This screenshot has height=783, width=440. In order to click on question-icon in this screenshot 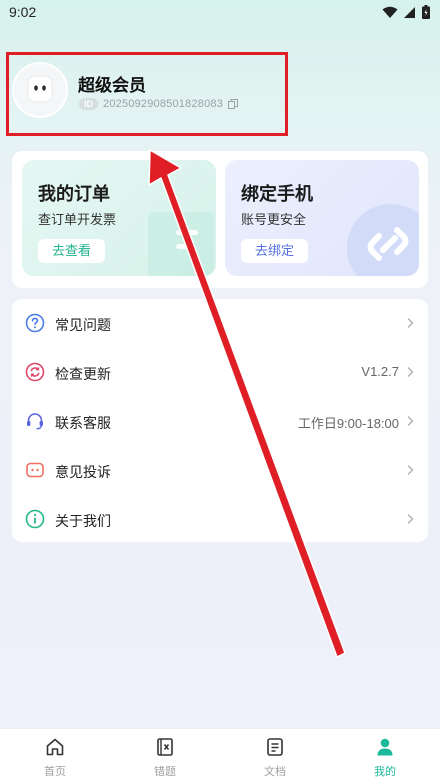, I will do `click(35, 323)`.